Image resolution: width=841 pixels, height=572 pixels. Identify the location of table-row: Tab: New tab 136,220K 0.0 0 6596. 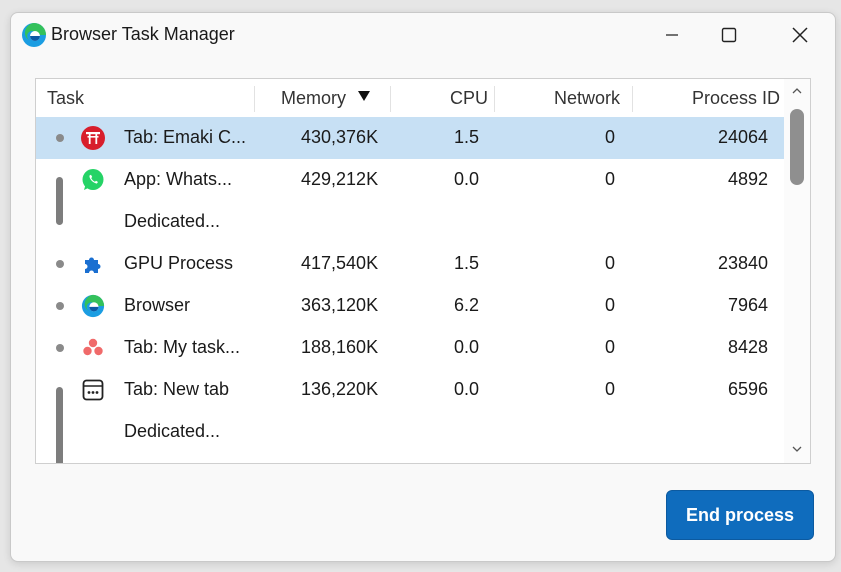
(410, 390).